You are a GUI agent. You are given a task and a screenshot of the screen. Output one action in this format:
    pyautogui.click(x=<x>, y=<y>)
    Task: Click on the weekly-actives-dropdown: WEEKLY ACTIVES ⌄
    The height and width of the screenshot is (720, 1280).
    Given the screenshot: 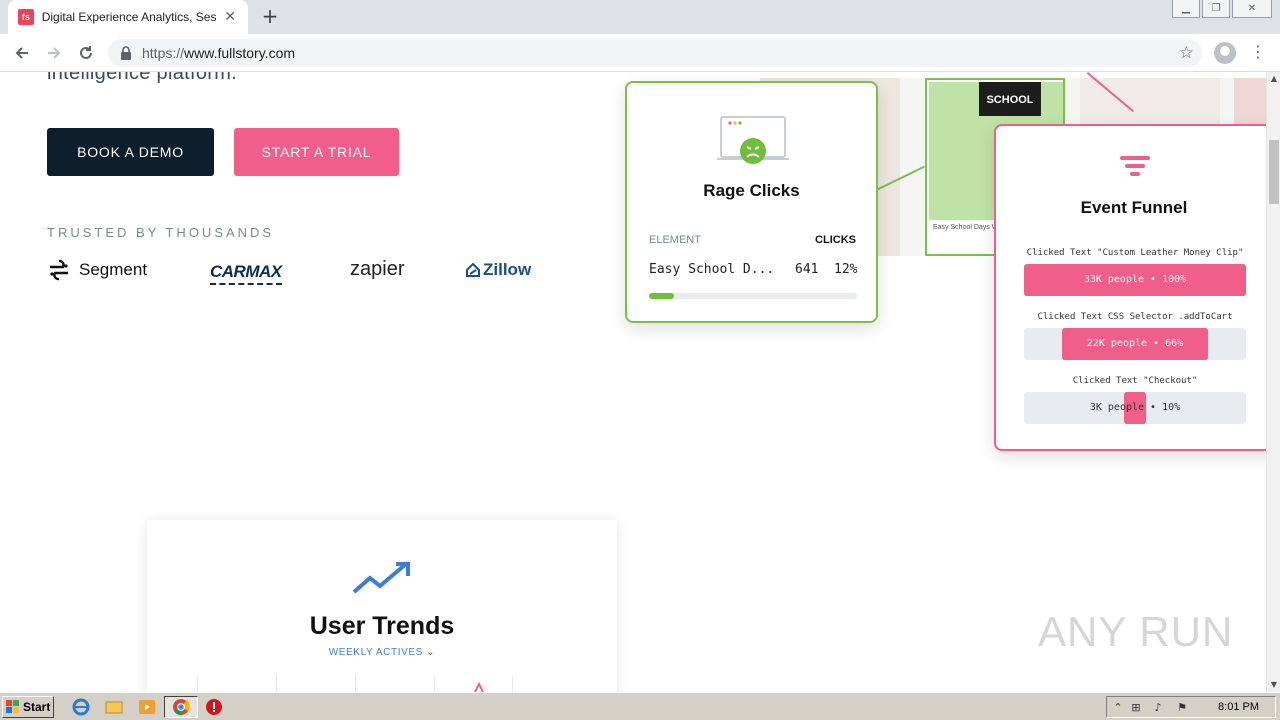 What is the action you would take?
    pyautogui.click(x=382, y=652)
    